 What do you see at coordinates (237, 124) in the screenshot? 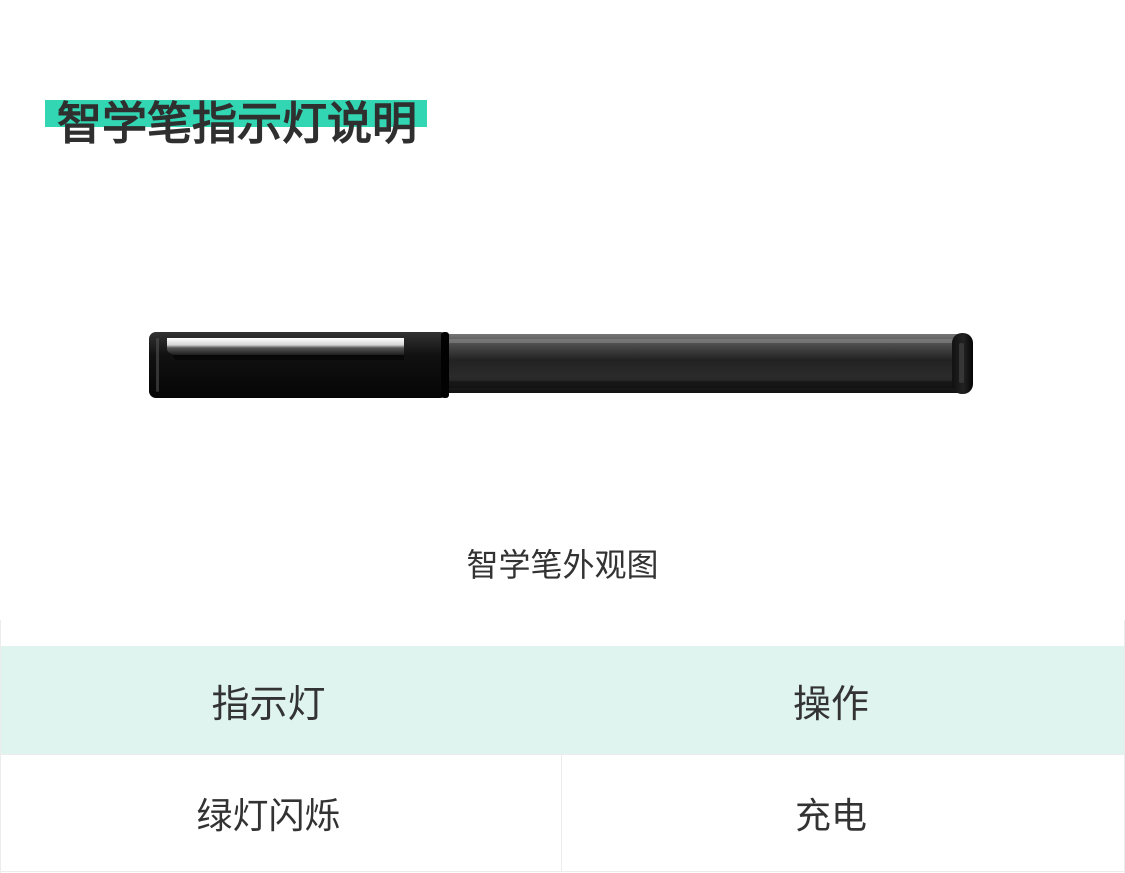
I see `page-title: 智学笔指示灯说明` at bounding box center [237, 124].